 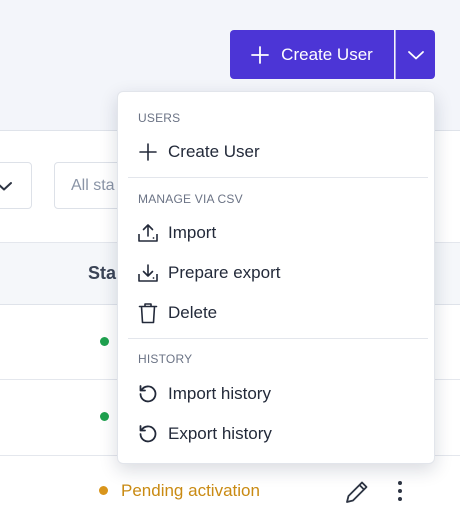 I want to click on menu-item-export-history: Export history, so click(x=276, y=434).